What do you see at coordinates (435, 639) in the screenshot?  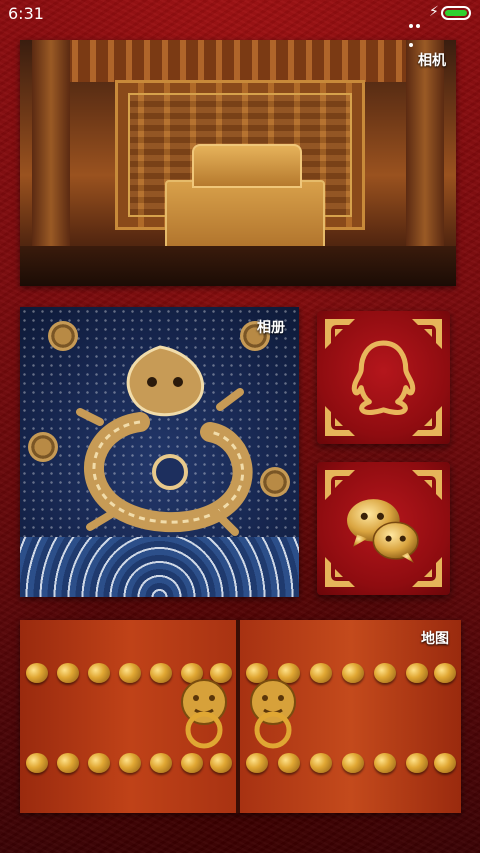 I see `map-label: 地图` at bounding box center [435, 639].